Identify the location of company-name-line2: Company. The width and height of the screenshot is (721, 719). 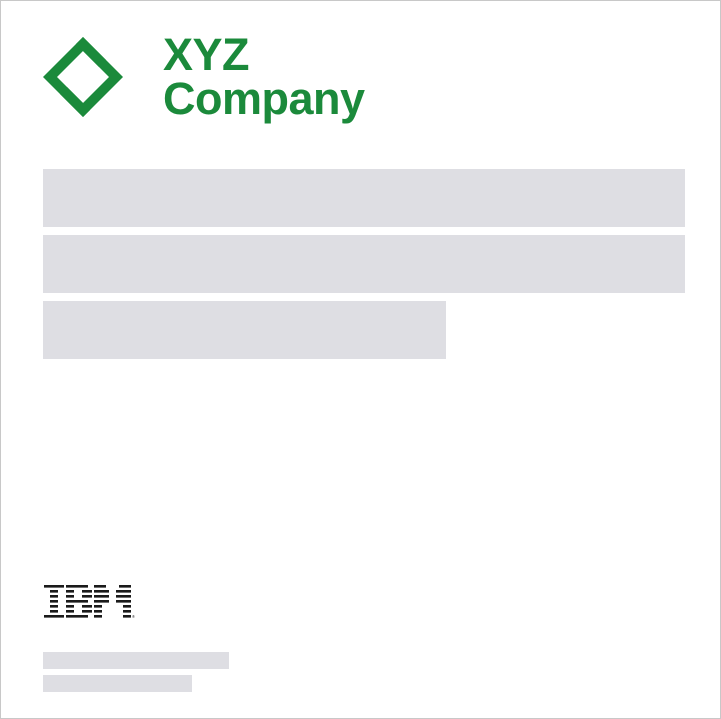
(264, 98).